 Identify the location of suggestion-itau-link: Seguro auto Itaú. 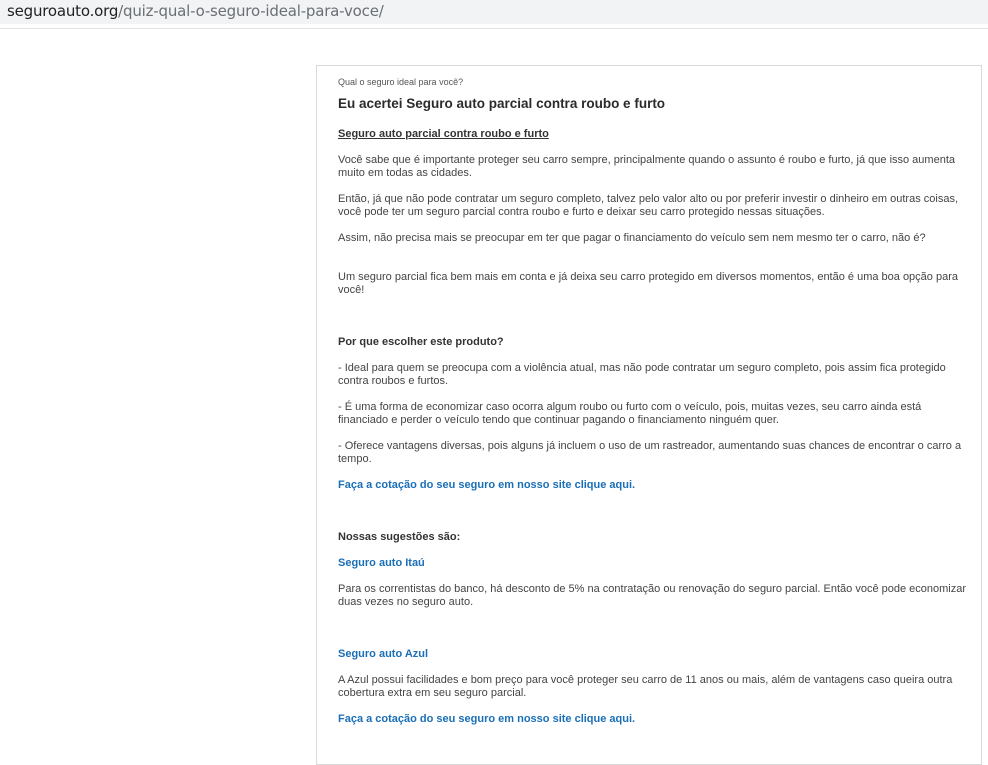
(652, 563).